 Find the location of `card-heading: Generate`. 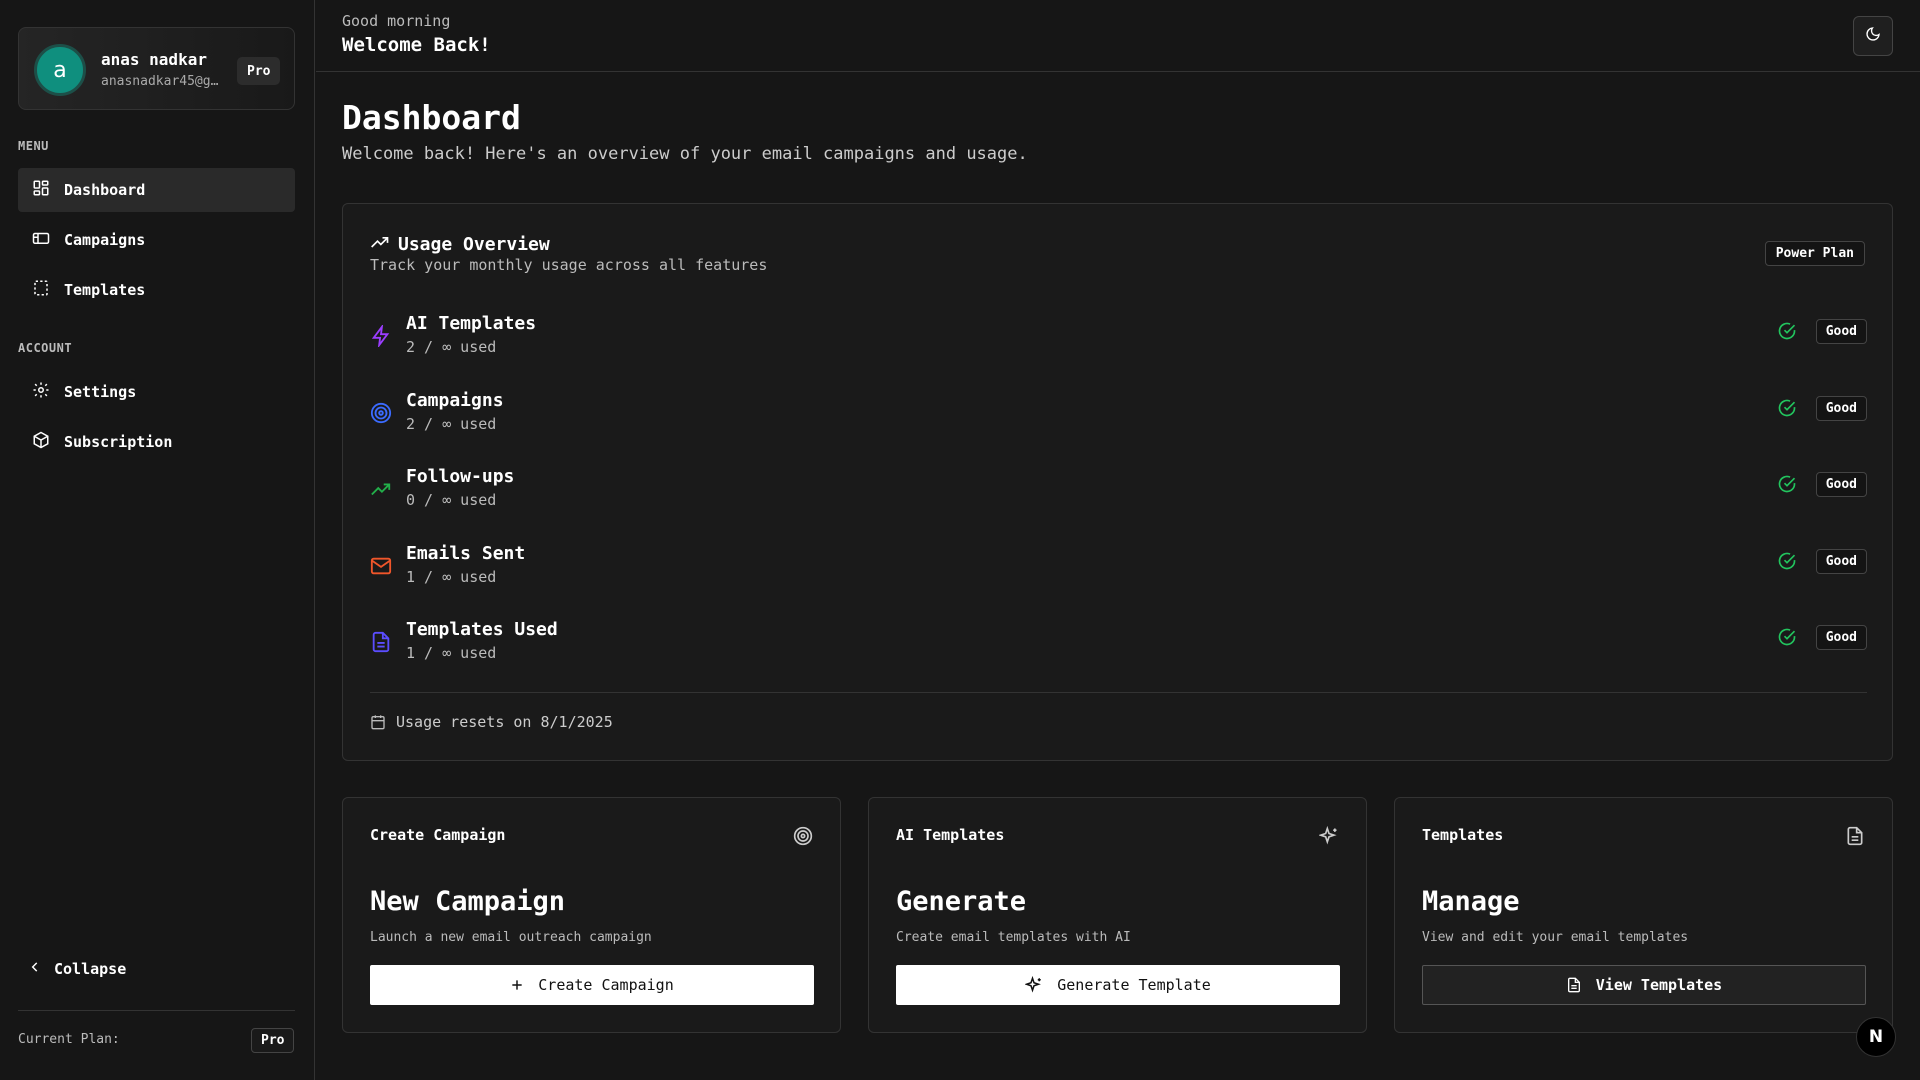

card-heading: Generate is located at coordinates (961, 901).